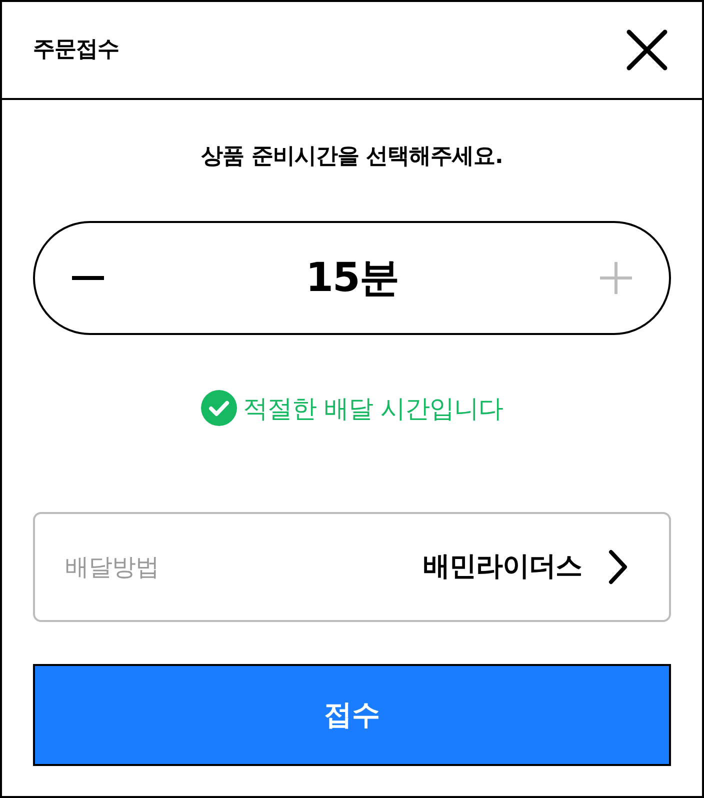  I want to click on delivery-method-value: 배민라이더스, so click(502, 567).